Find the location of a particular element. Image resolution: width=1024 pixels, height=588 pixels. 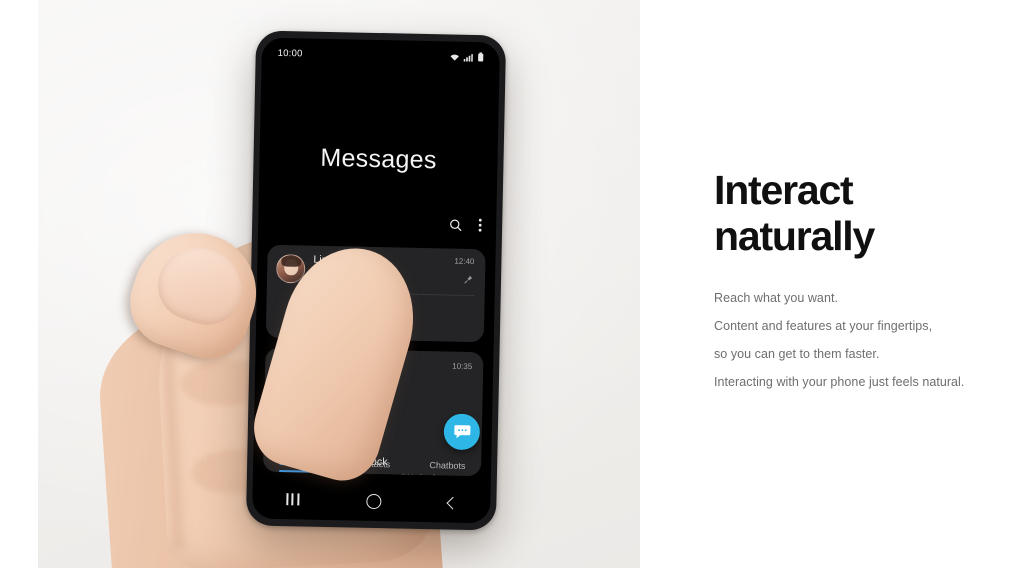

page-title: Interact naturally is located at coordinates (864, 213).